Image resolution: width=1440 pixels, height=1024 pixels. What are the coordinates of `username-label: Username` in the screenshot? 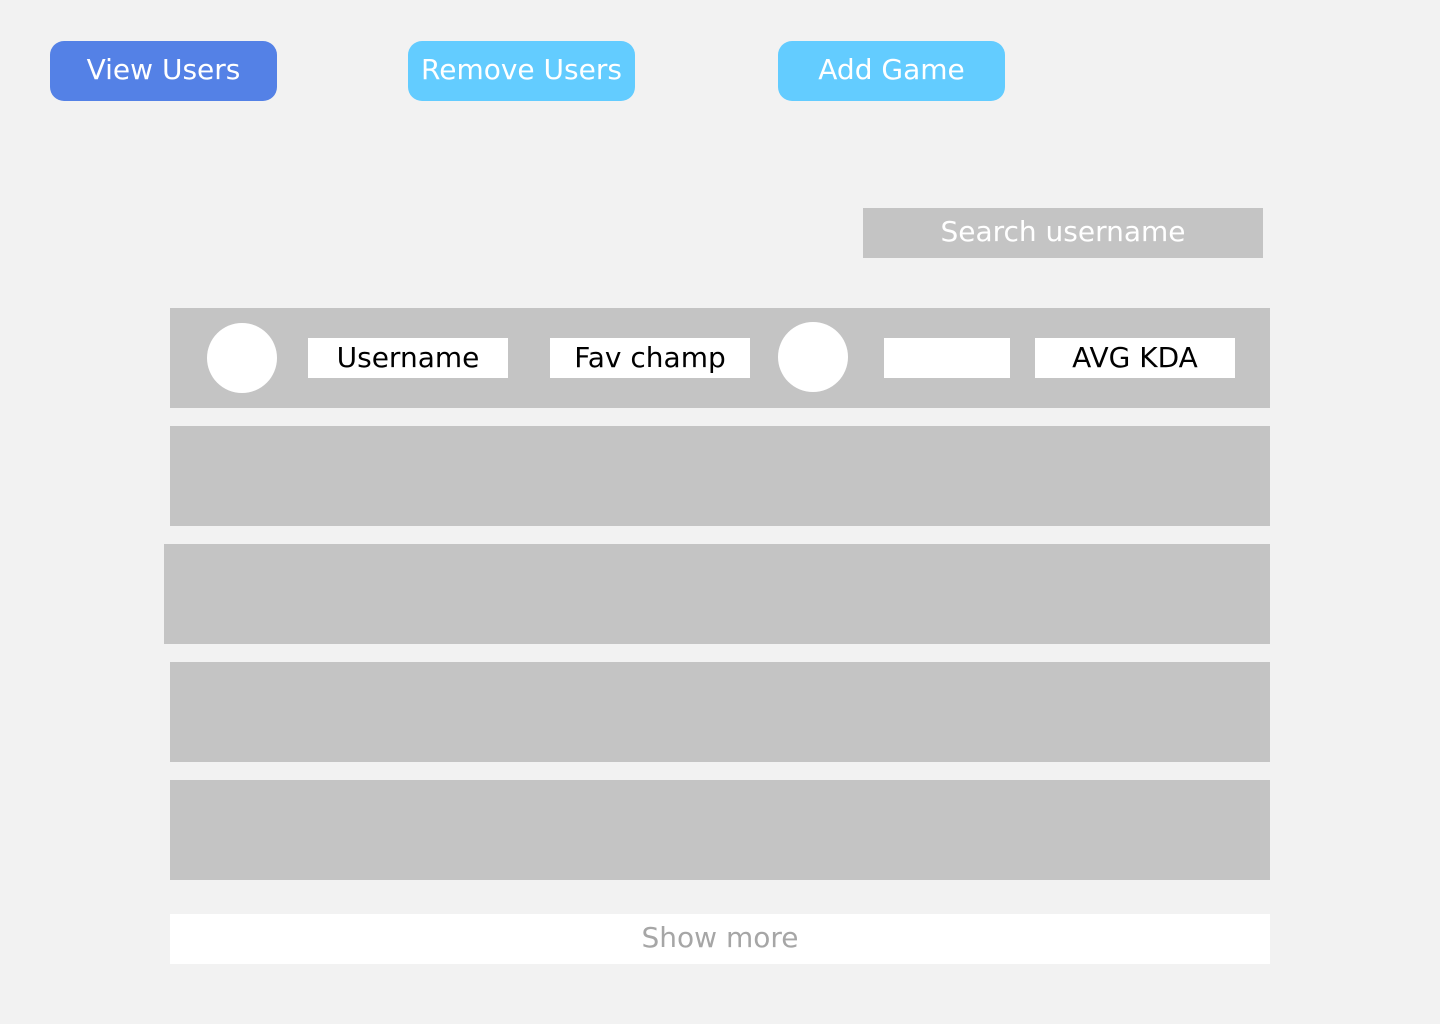 It's located at (408, 358).